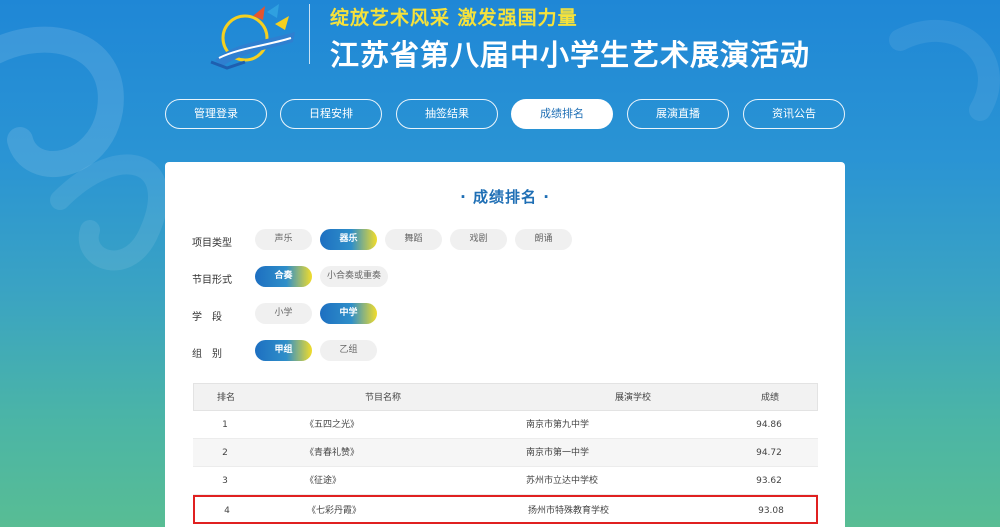 This screenshot has width=1000, height=527. Describe the element at coordinates (207, 317) in the screenshot. I see `filter-label-stage: 学 段` at that location.